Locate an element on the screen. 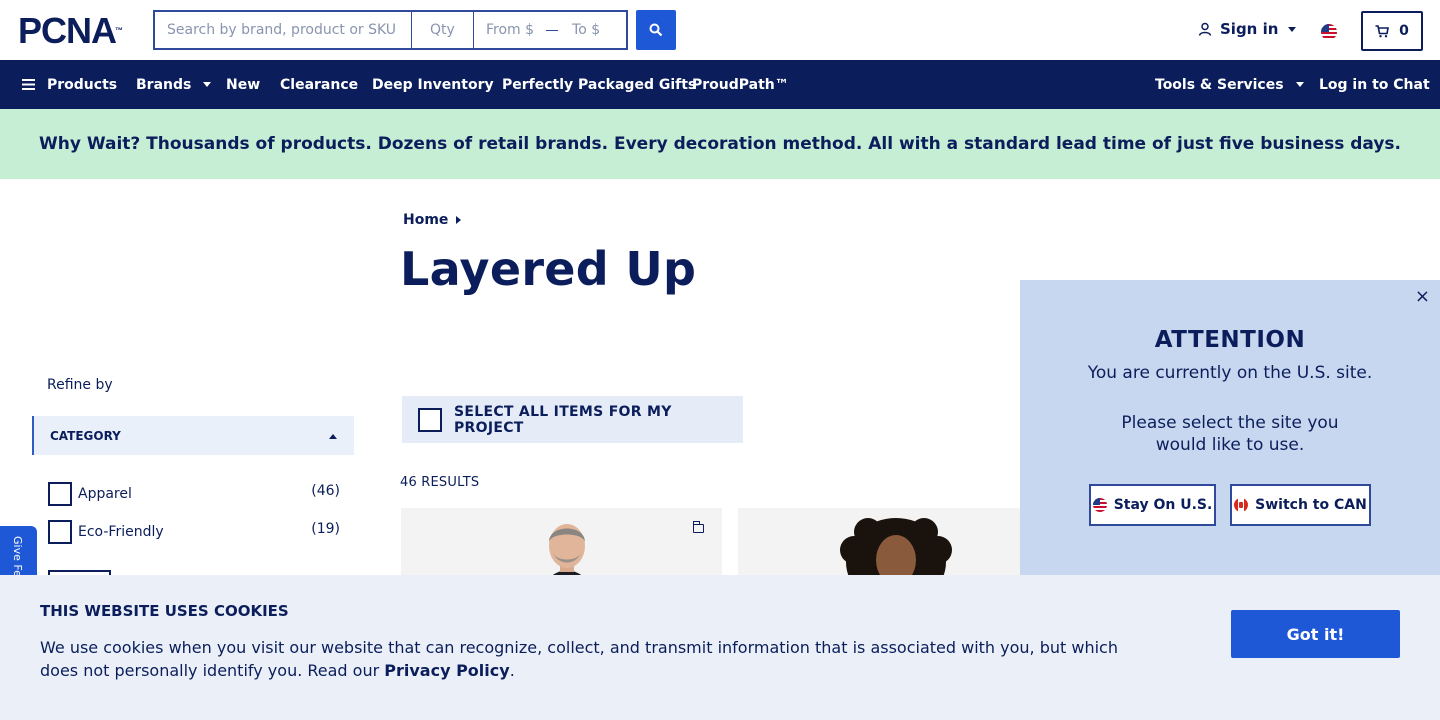 This screenshot has height=720, width=1440. breadcrumb-home: Home is located at coordinates (425, 220).